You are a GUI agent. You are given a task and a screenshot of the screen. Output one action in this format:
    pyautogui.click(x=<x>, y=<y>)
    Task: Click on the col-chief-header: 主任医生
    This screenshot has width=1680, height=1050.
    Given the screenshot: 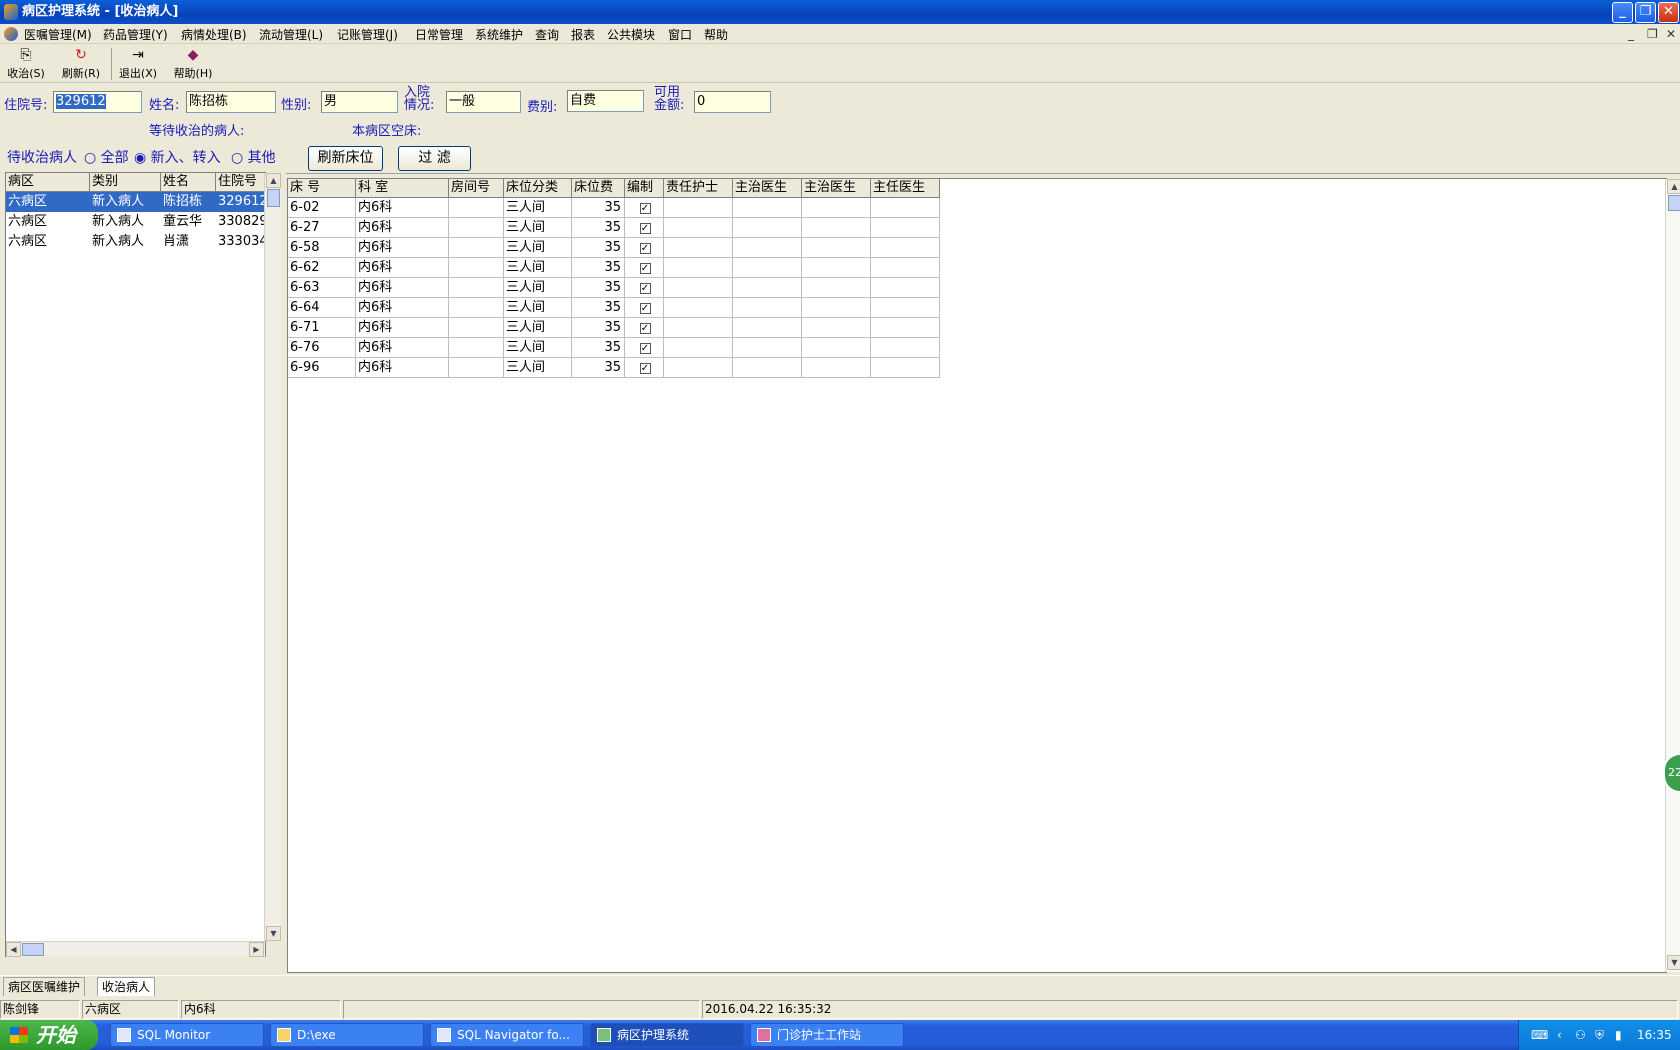 What is the action you would take?
    pyautogui.click(x=905, y=188)
    